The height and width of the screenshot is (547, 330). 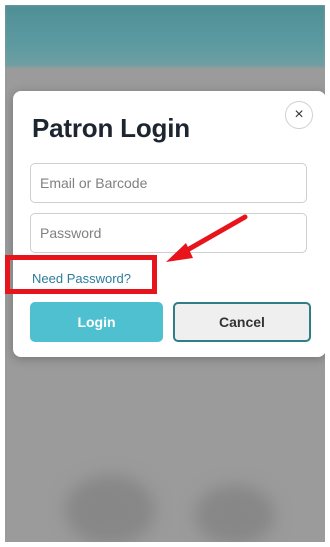 What do you see at coordinates (111, 128) in the screenshot?
I see `dialog-title: Patron Login` at bounding box center [111, 128].